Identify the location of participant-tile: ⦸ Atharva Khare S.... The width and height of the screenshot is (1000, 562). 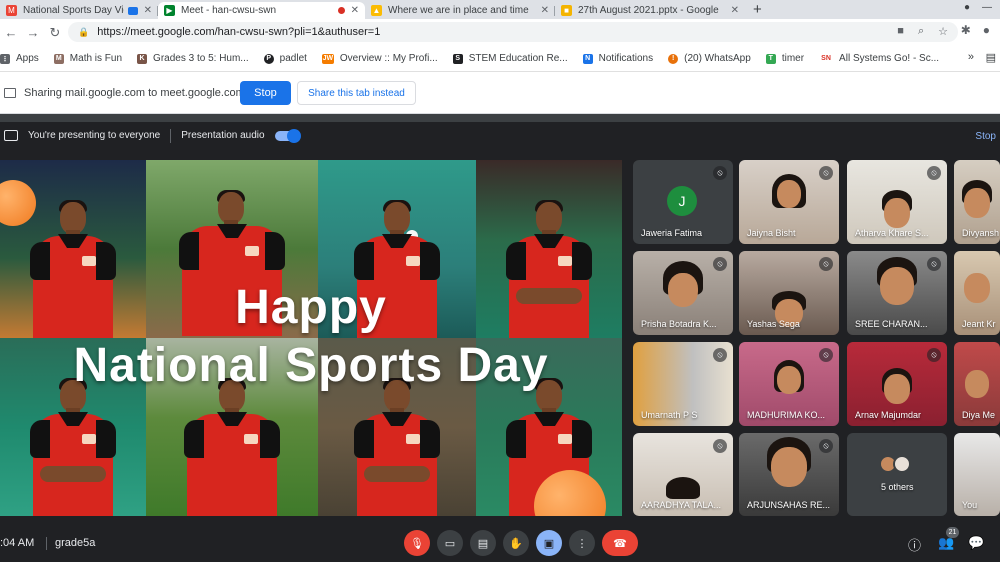
(897, 202).